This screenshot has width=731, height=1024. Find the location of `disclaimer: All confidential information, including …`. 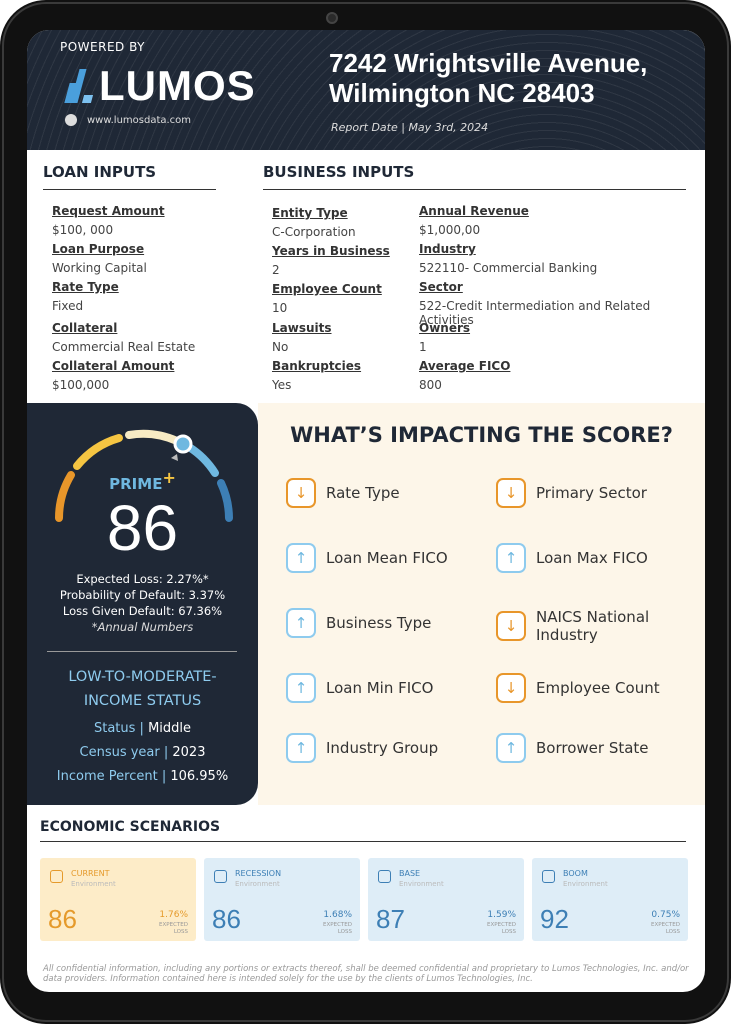

disclaimer: All confidential information, including … is located at coordinates (366, 974).